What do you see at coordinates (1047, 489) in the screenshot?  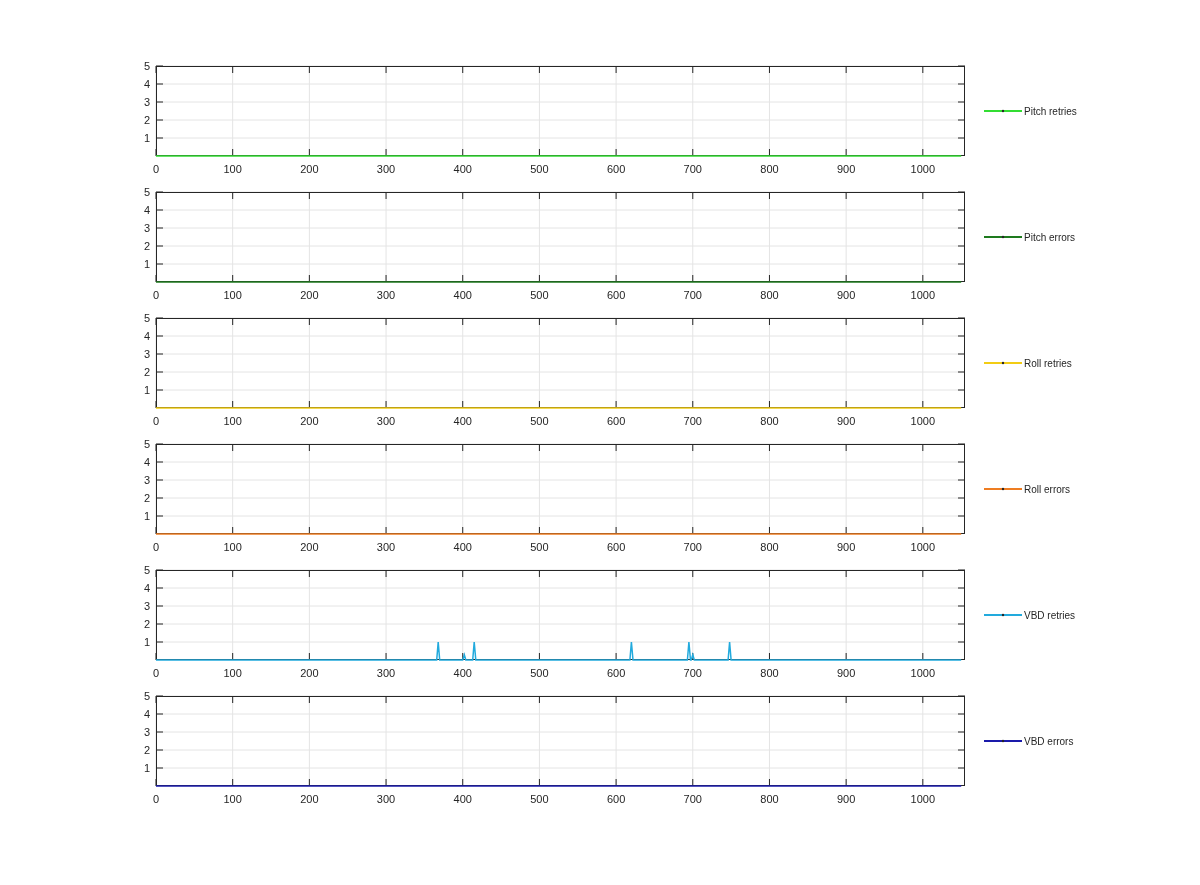 I see `legend-label: Roll errors` at bounding box center [1047, 489].